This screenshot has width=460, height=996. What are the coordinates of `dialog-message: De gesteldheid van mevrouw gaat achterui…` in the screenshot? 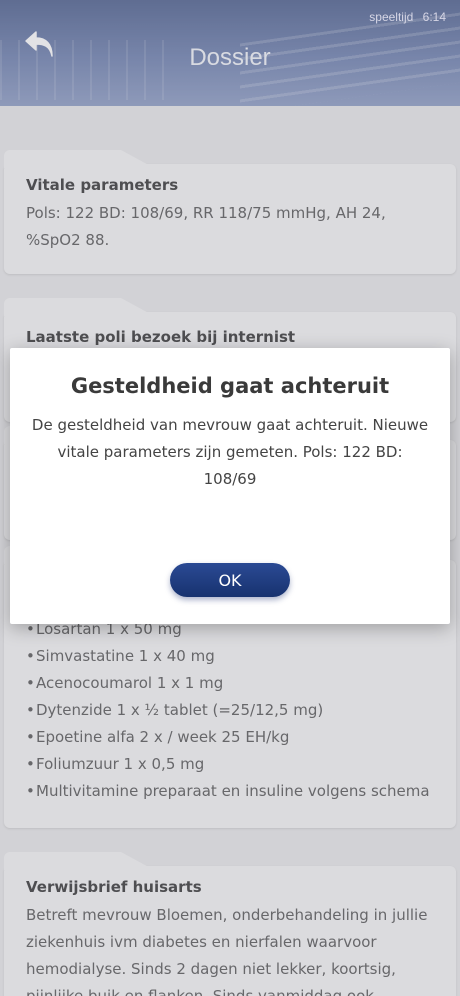 It's located at (230, 452).